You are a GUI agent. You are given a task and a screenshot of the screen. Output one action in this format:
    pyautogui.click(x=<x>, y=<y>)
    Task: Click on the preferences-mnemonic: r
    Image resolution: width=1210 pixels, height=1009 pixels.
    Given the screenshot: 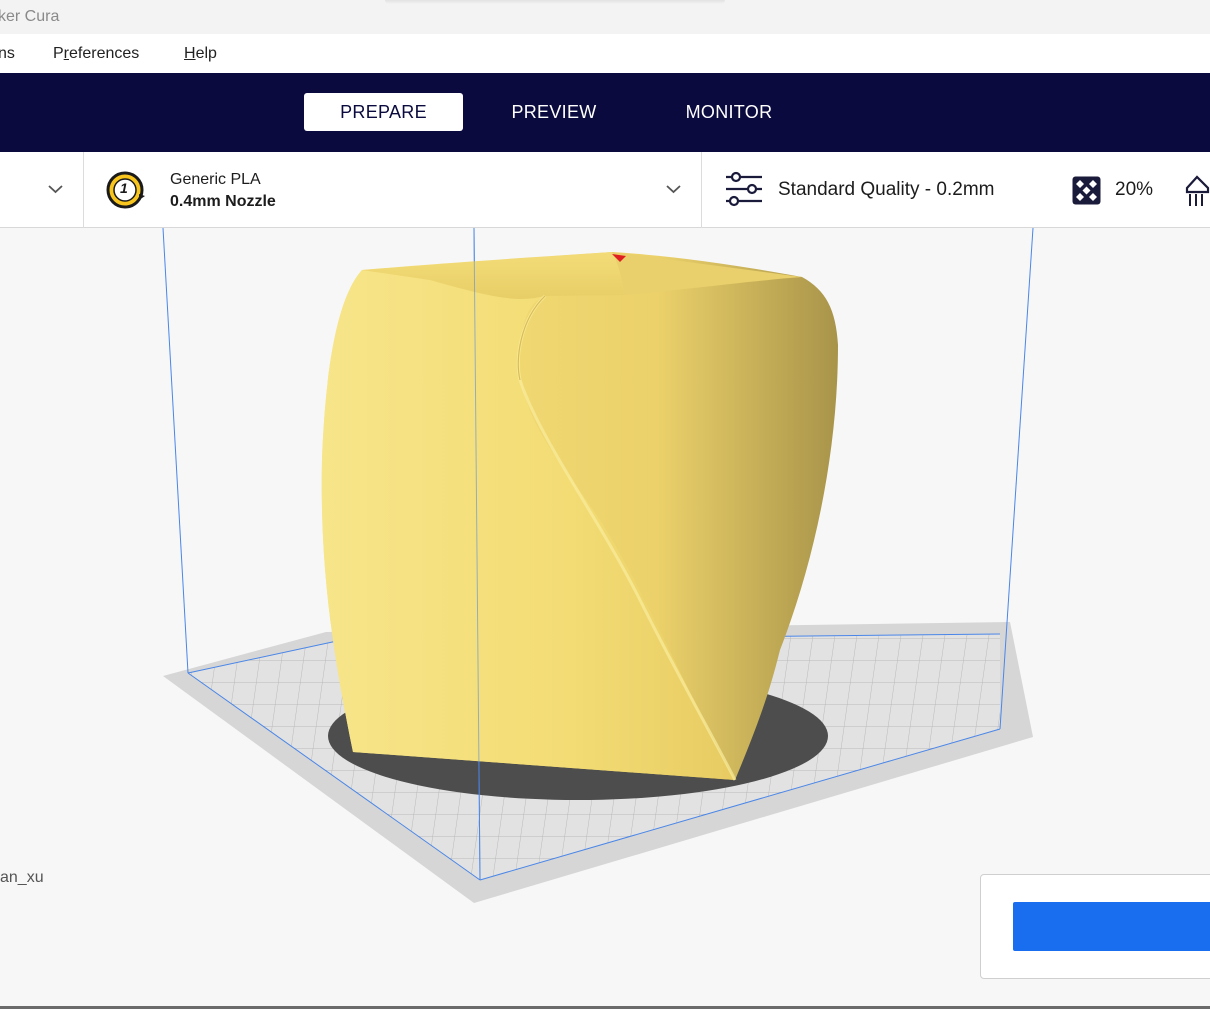 What is the action you would take?
    pyautogui.click(x=66, y=53)
    